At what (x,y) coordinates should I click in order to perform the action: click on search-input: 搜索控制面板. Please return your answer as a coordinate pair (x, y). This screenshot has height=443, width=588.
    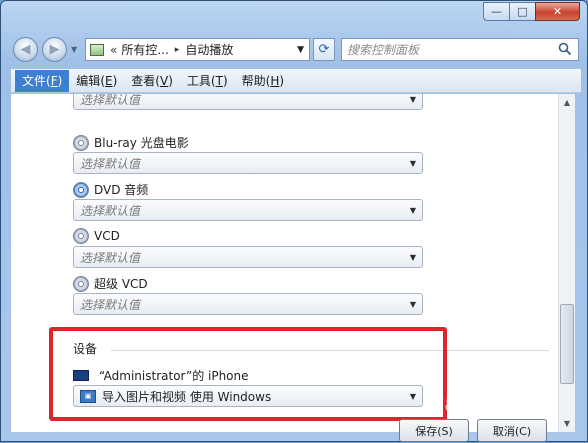
    Looking at the image, I should click on (460, 49).